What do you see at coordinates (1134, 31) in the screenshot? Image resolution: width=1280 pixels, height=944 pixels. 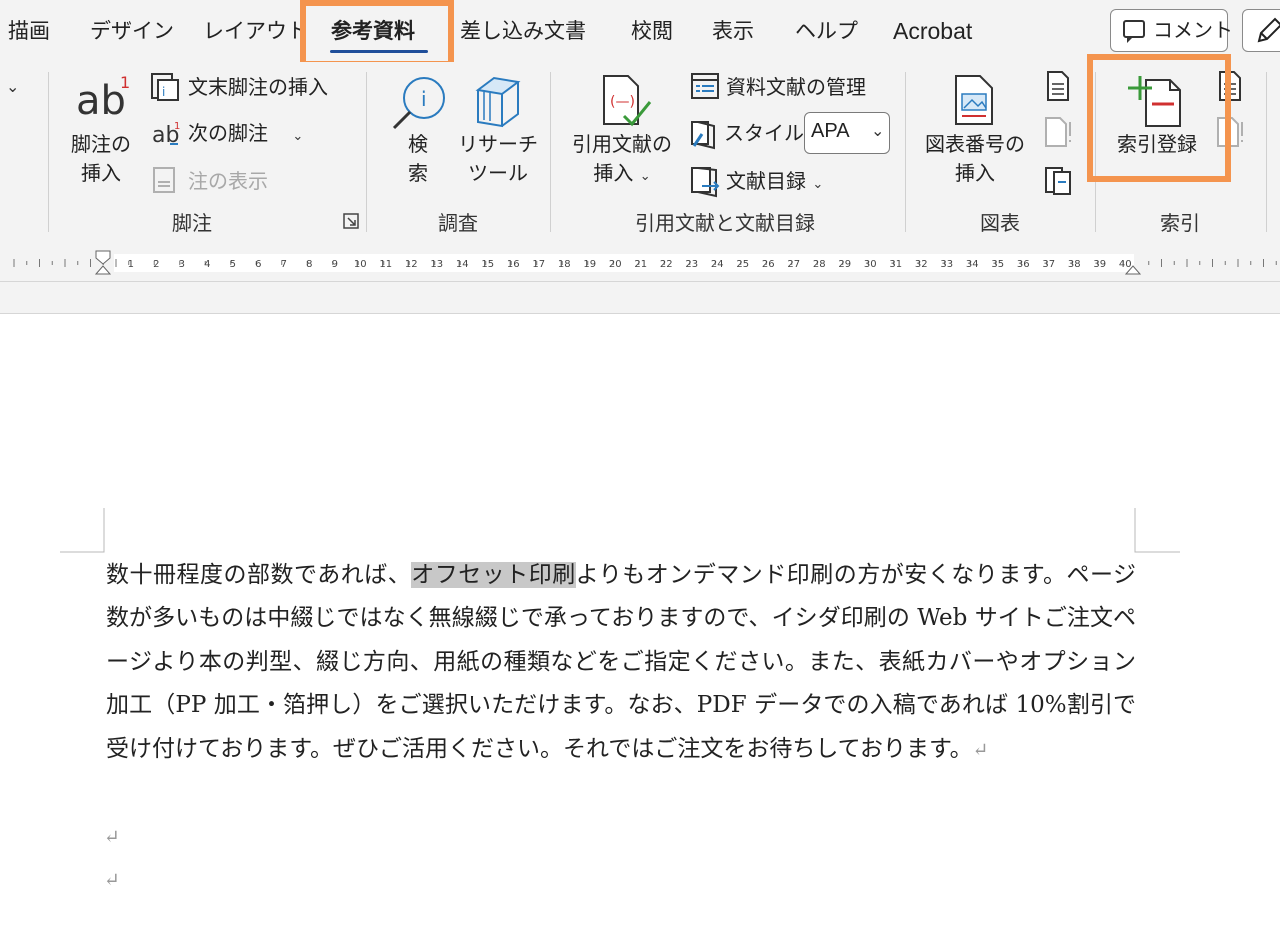 I see `comment-icon` at bounding box center [1134, 31].